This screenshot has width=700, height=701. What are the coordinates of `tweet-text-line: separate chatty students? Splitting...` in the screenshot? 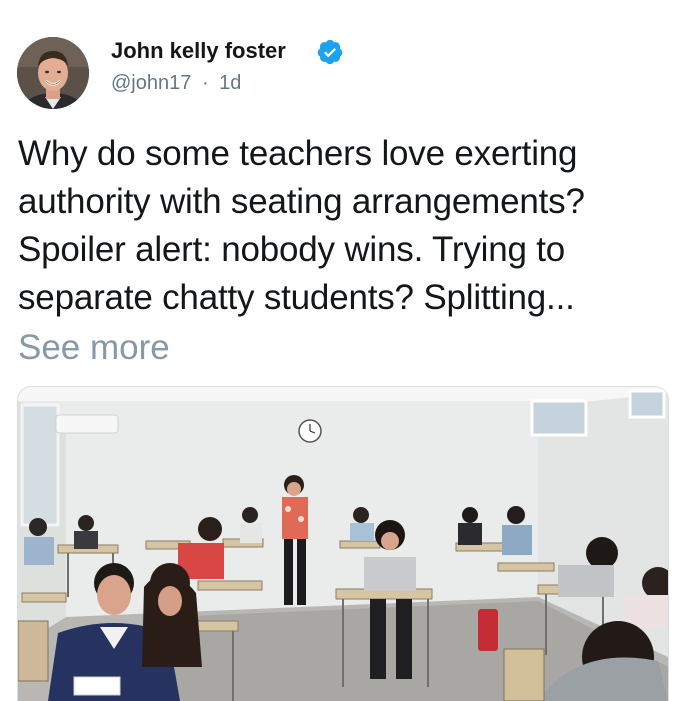 It's located at (296, 297).